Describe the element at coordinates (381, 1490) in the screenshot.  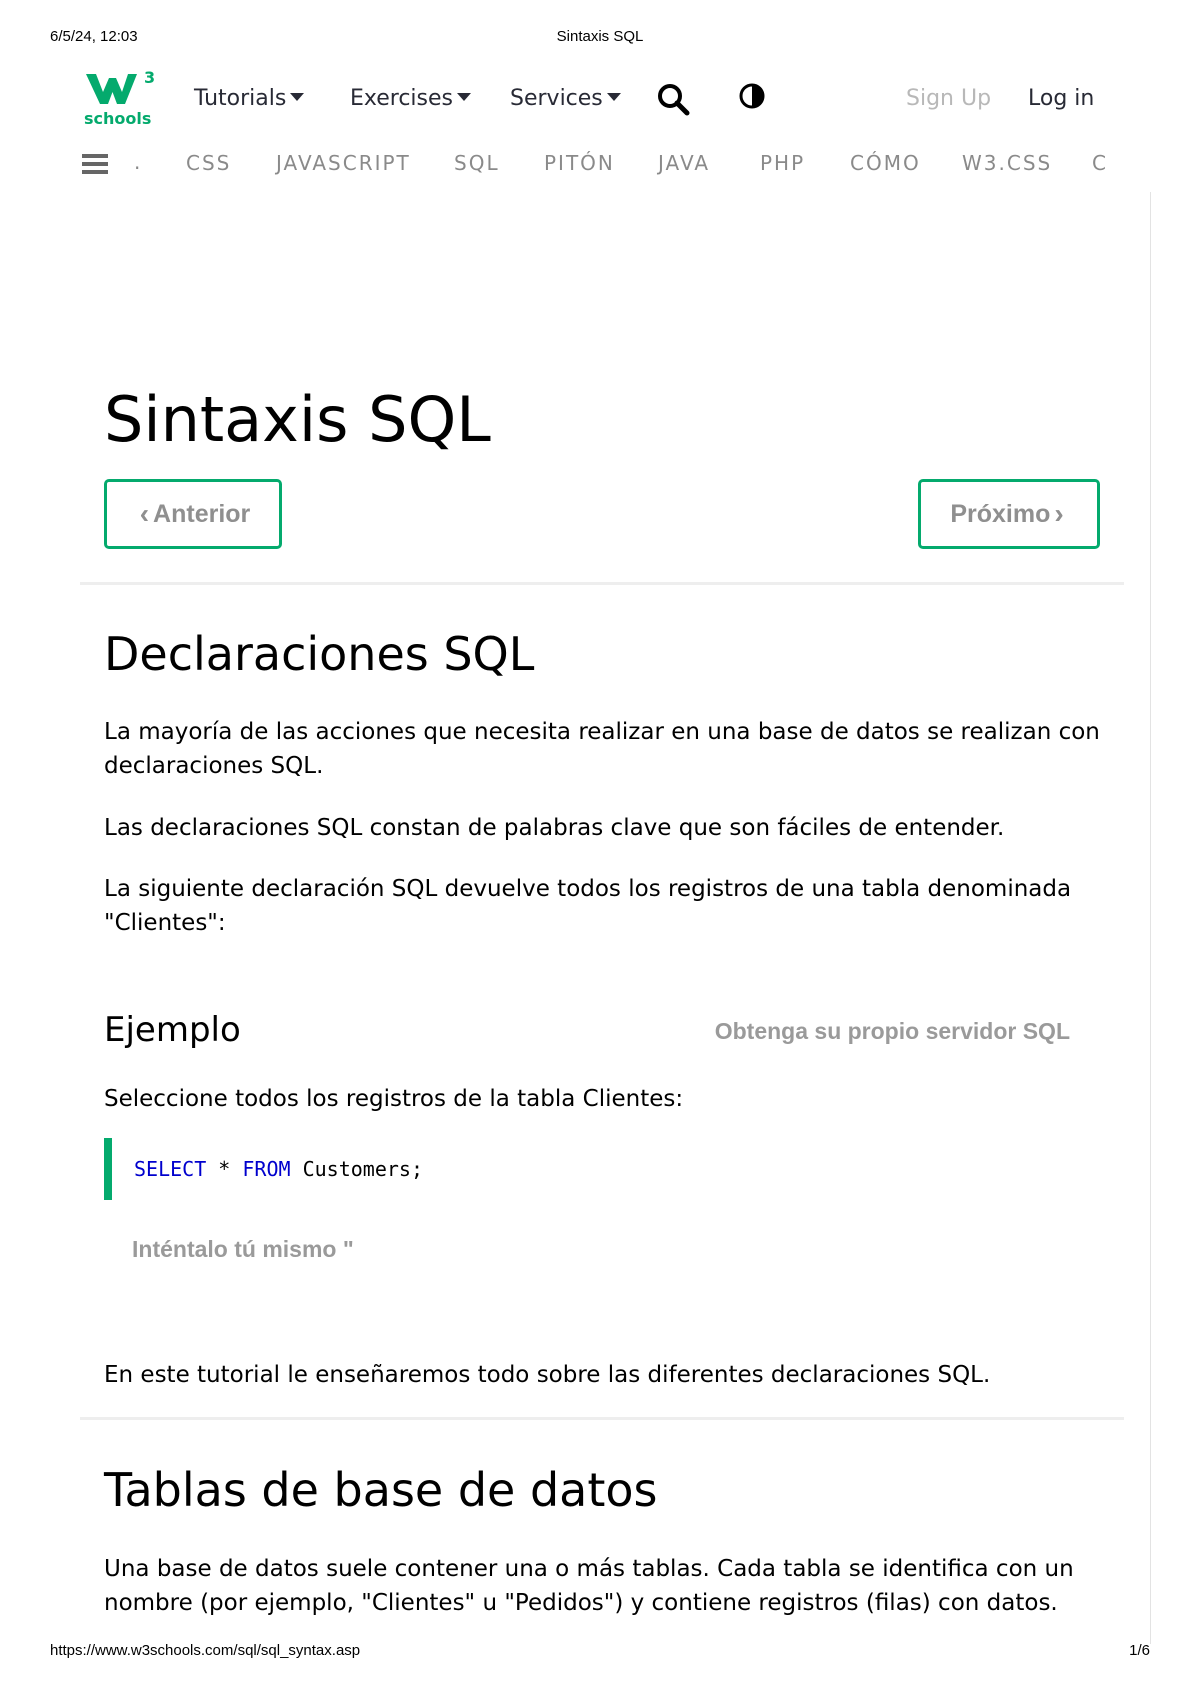
I see `section-heading-tablas: Tablas de base de datos` at that location.